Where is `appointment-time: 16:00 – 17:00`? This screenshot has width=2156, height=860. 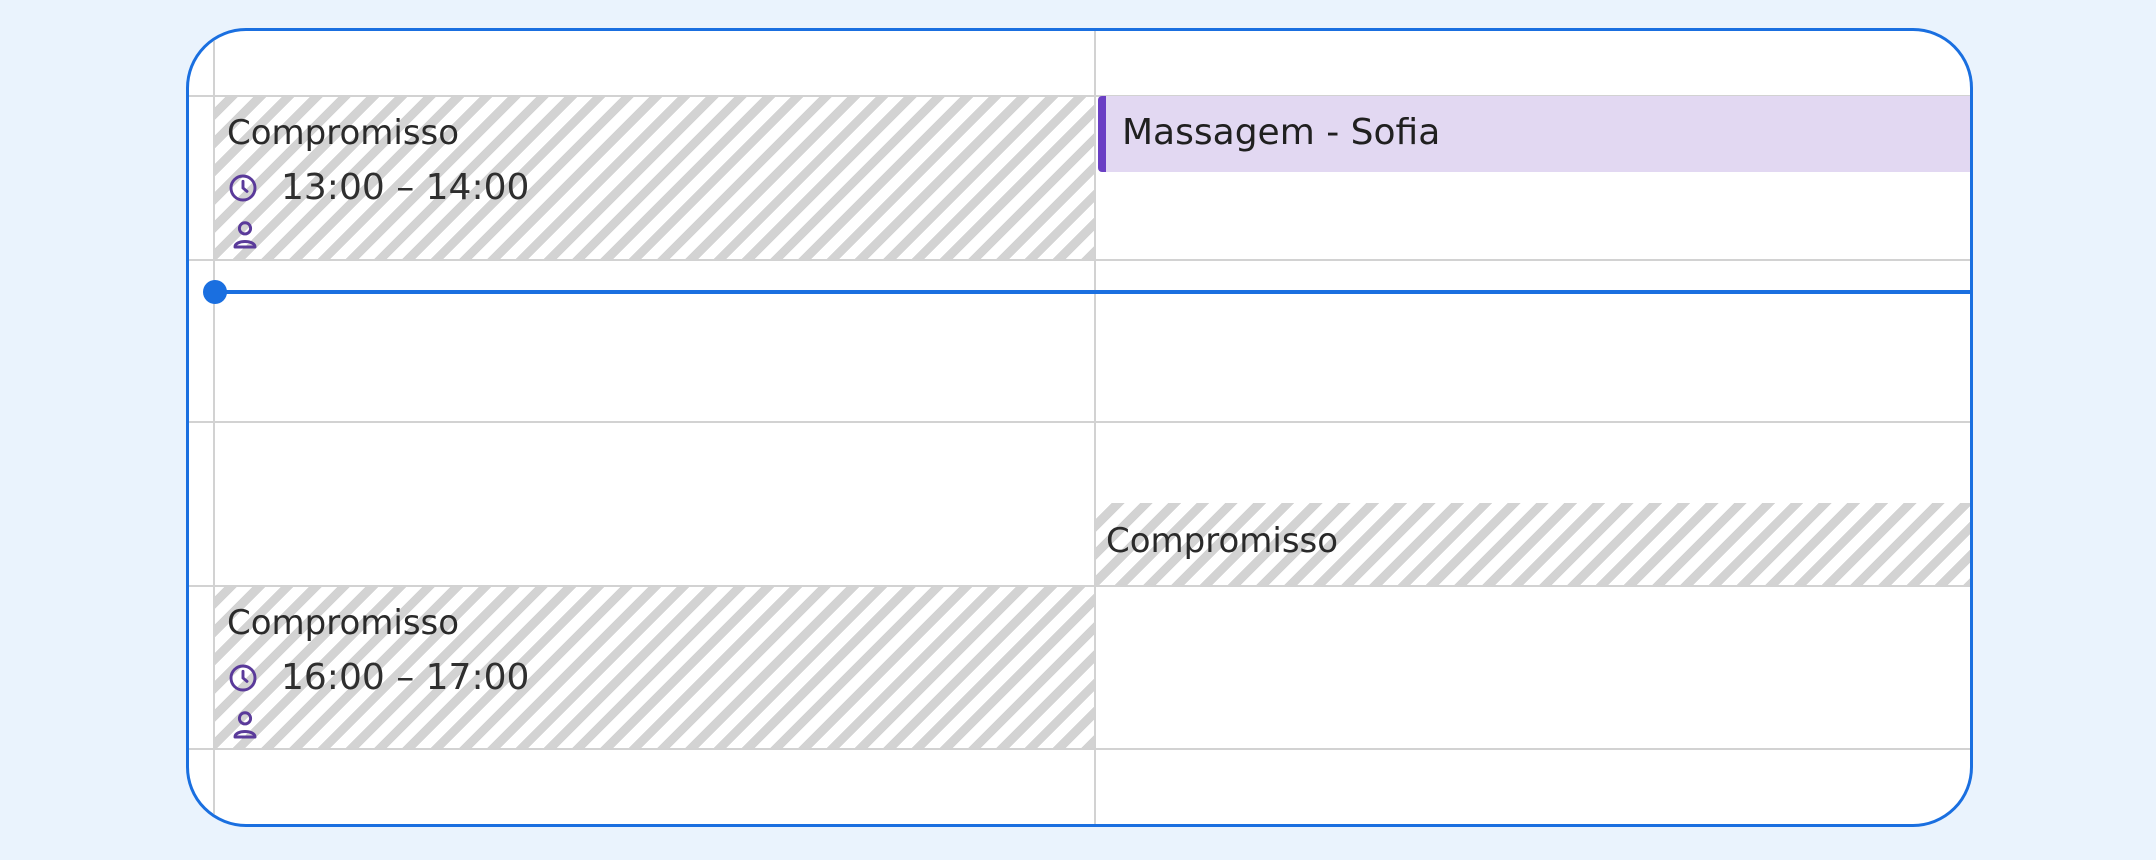 appointment-time: 16:00 – 17:00 is located at coordinates (378, 677).